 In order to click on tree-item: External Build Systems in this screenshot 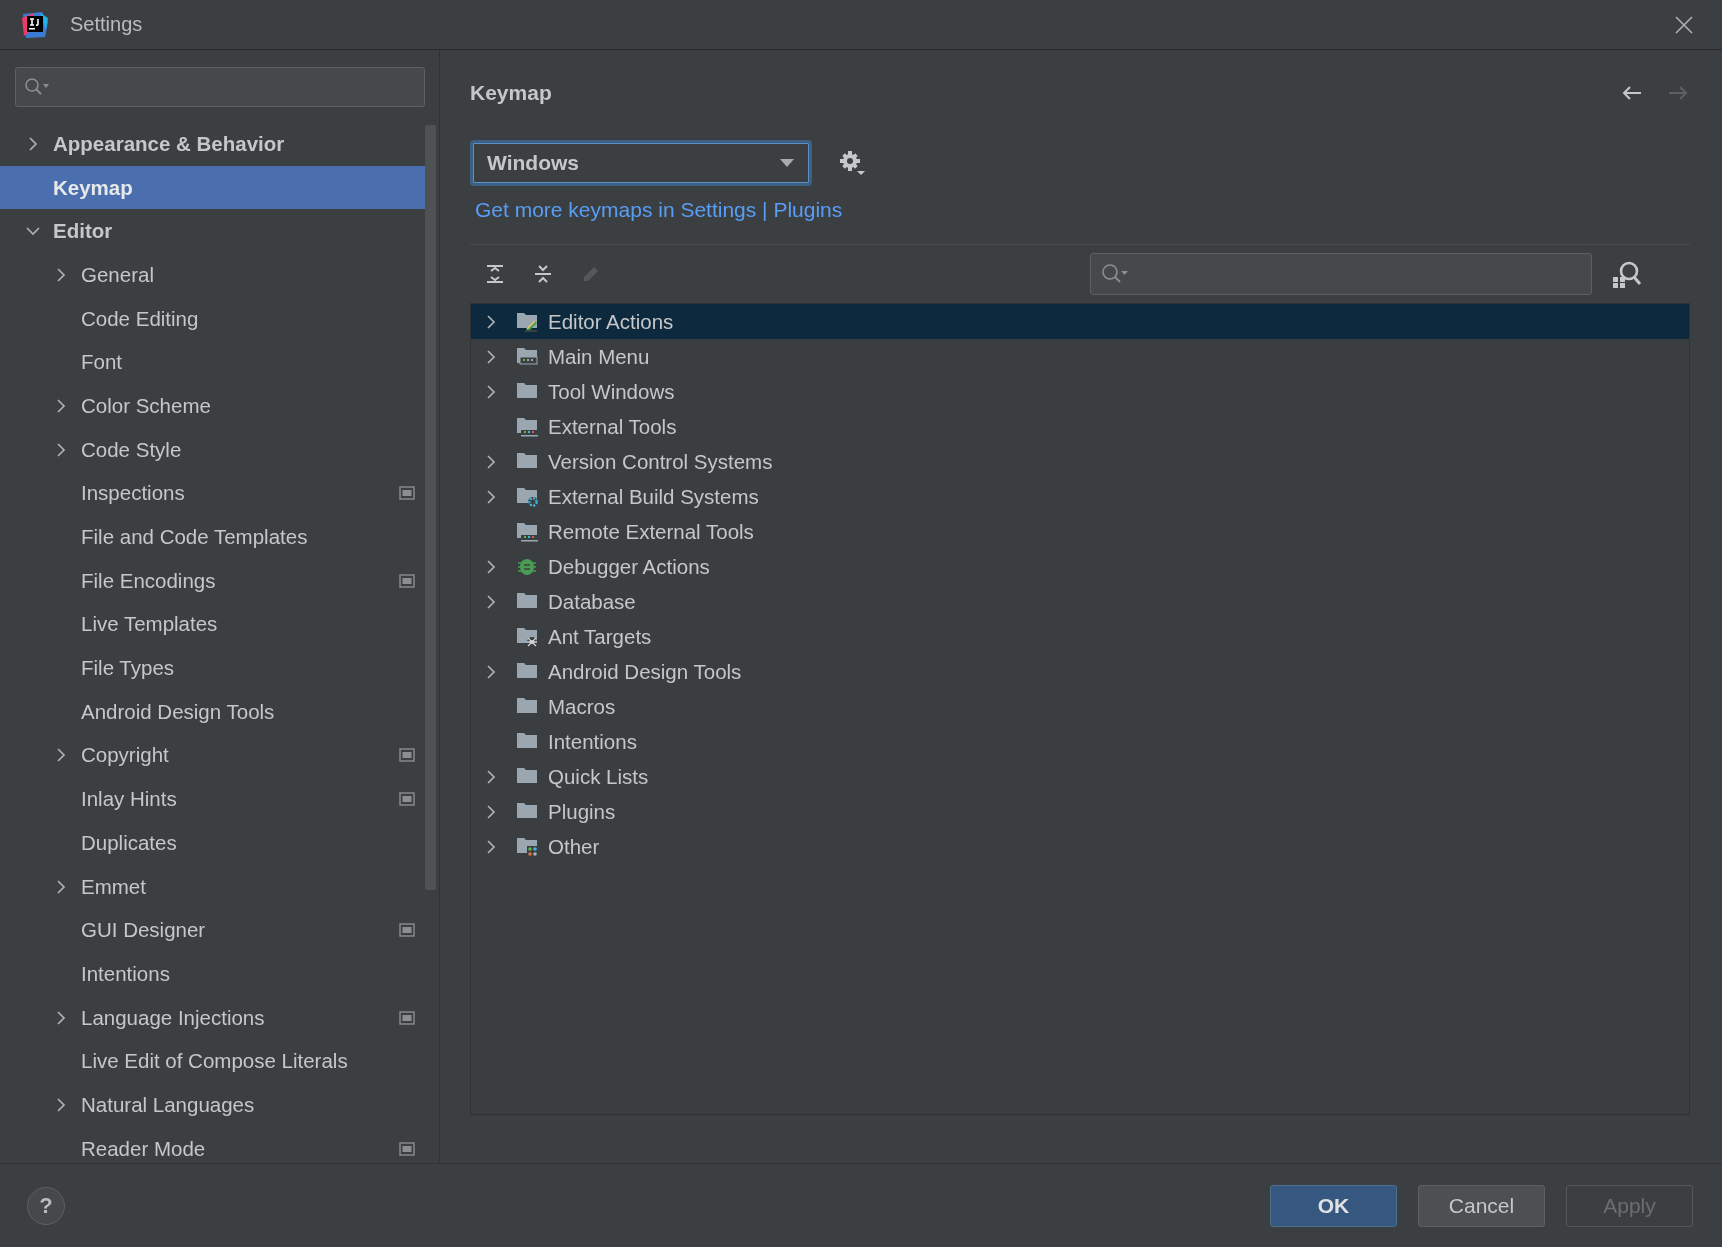, I will do `click(1080, 496)`.